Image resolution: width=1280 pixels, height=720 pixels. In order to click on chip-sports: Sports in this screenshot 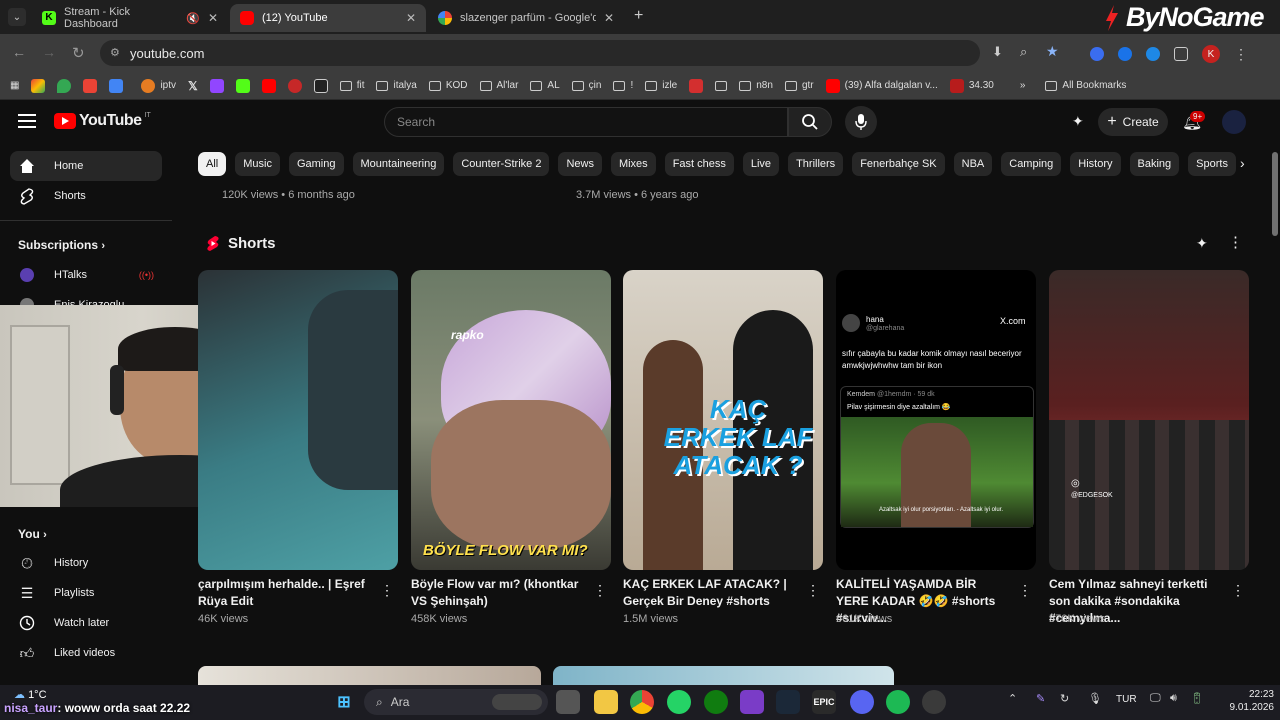, I will do `click(1212, 164)`.